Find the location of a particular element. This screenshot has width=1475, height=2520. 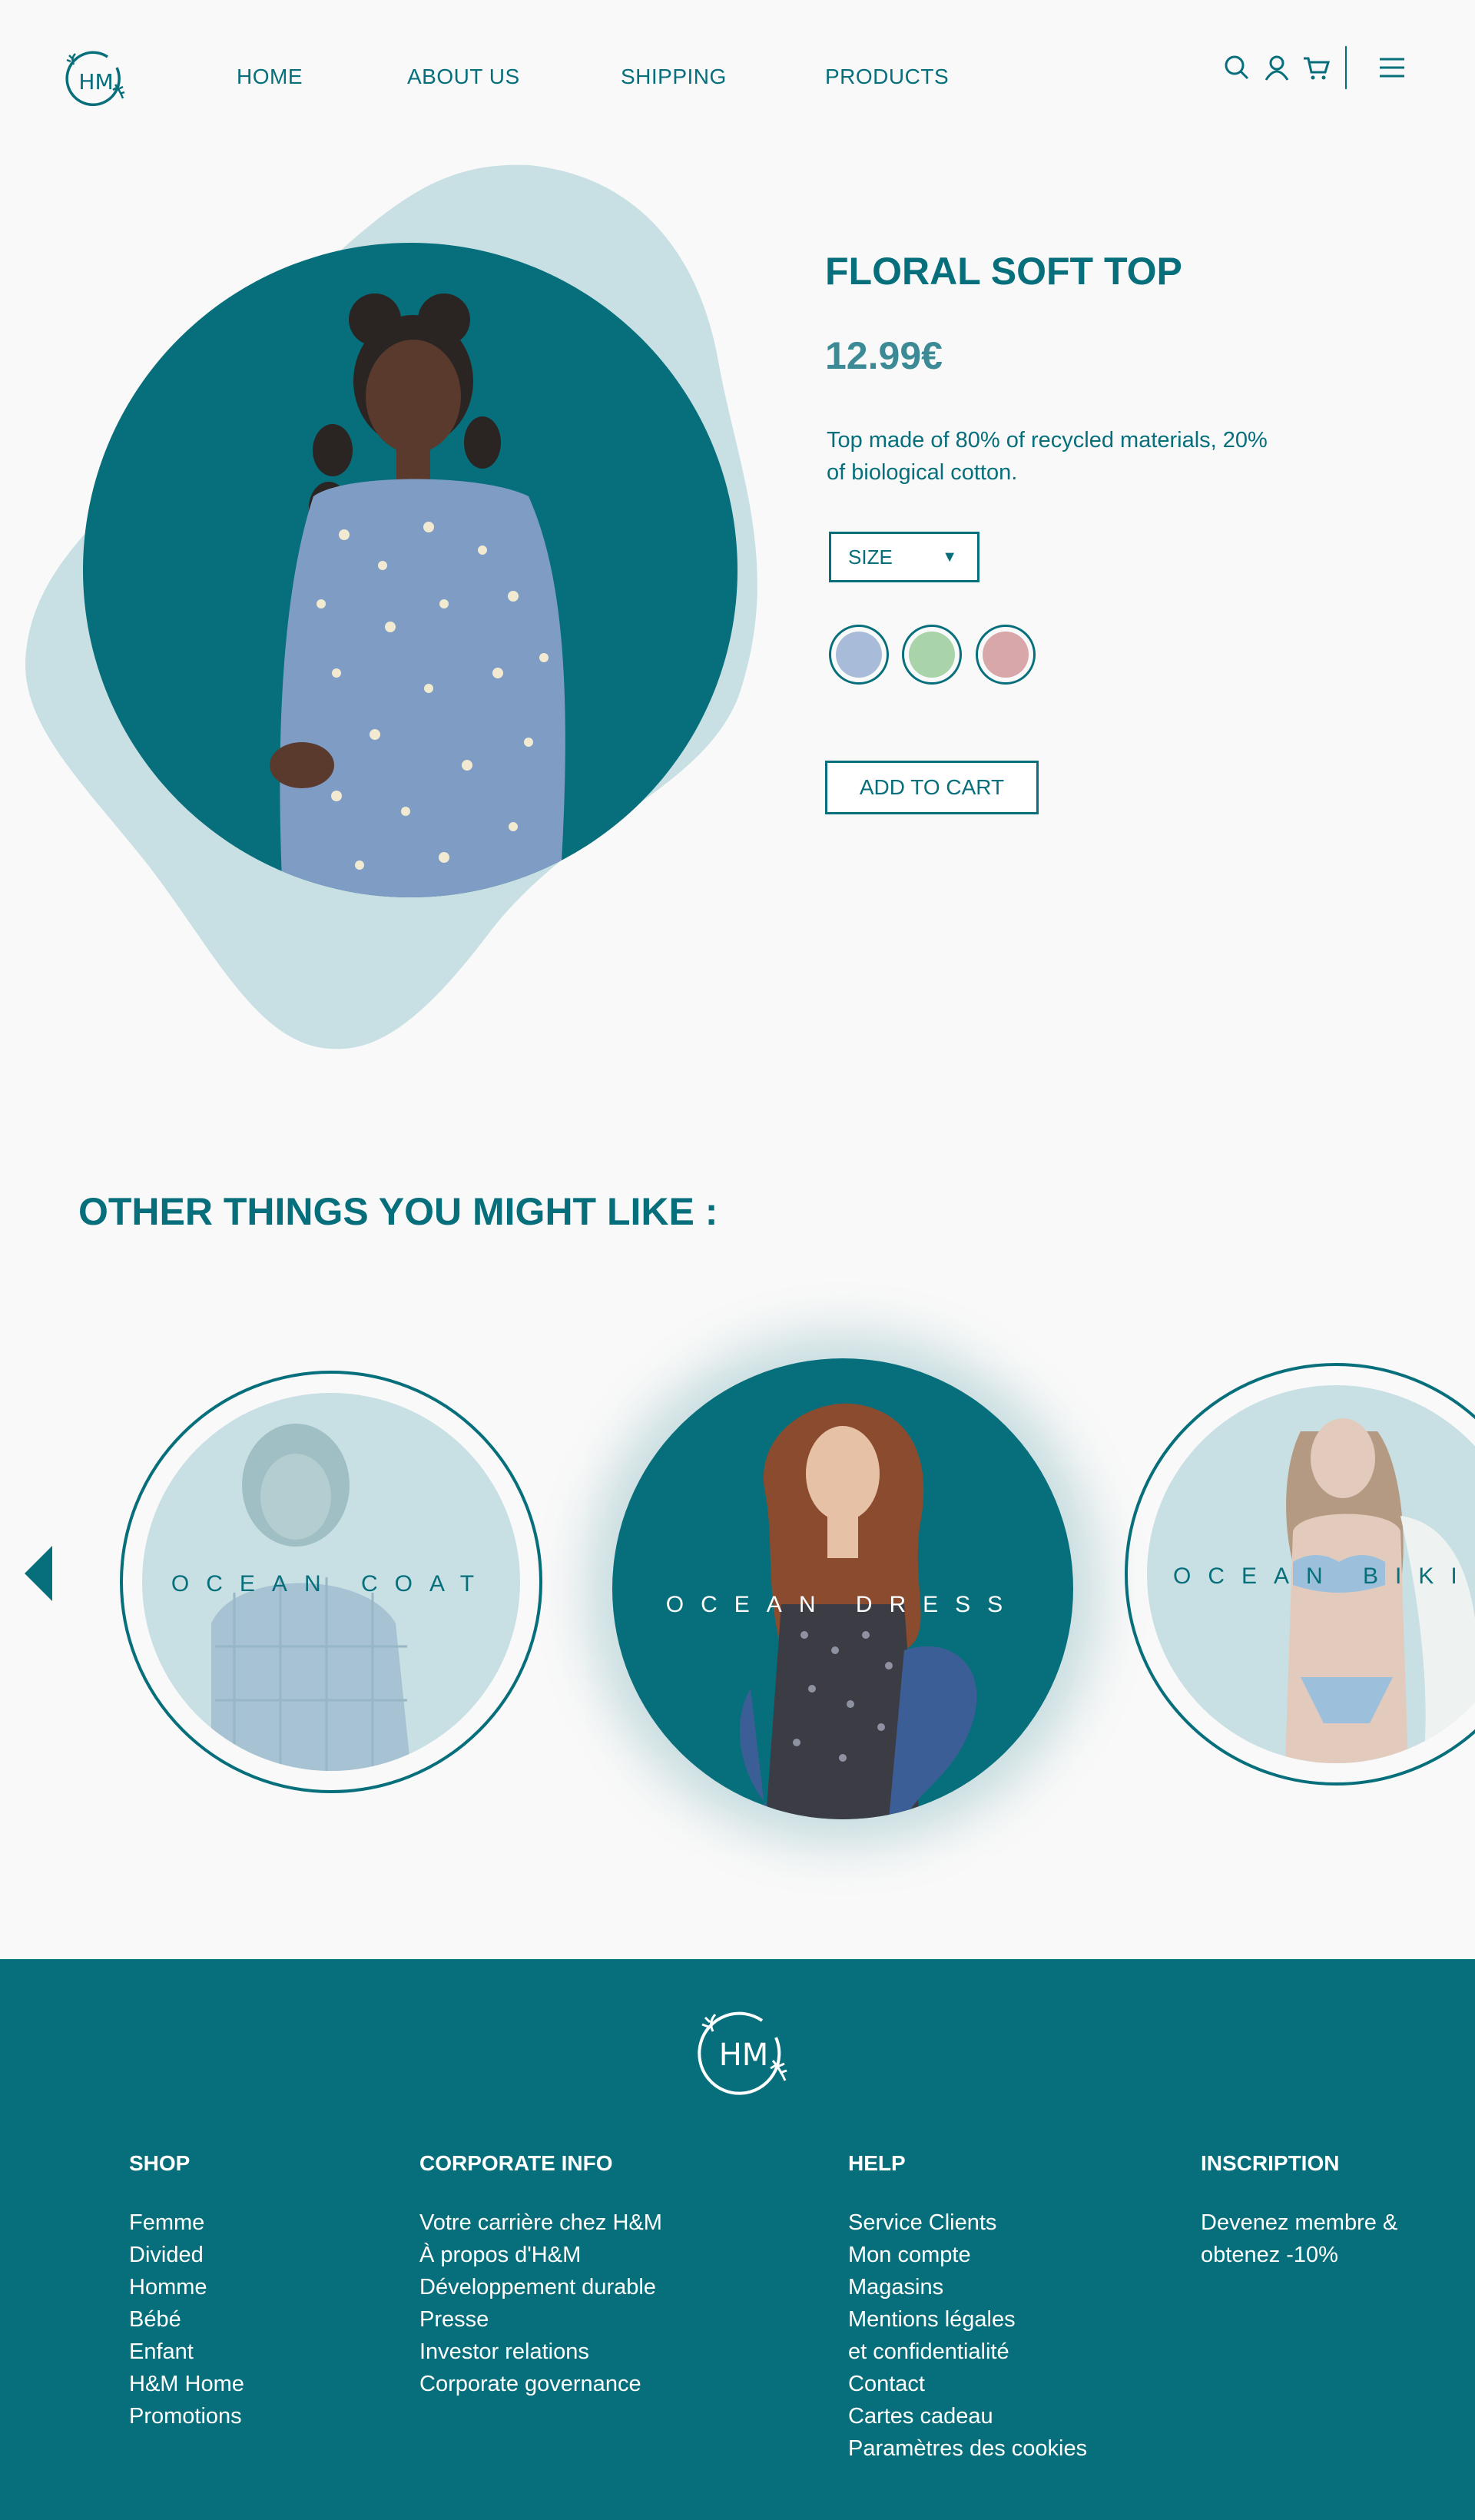

footer-heading: INSCRIPTION is located at coordinates (1270, 2163).